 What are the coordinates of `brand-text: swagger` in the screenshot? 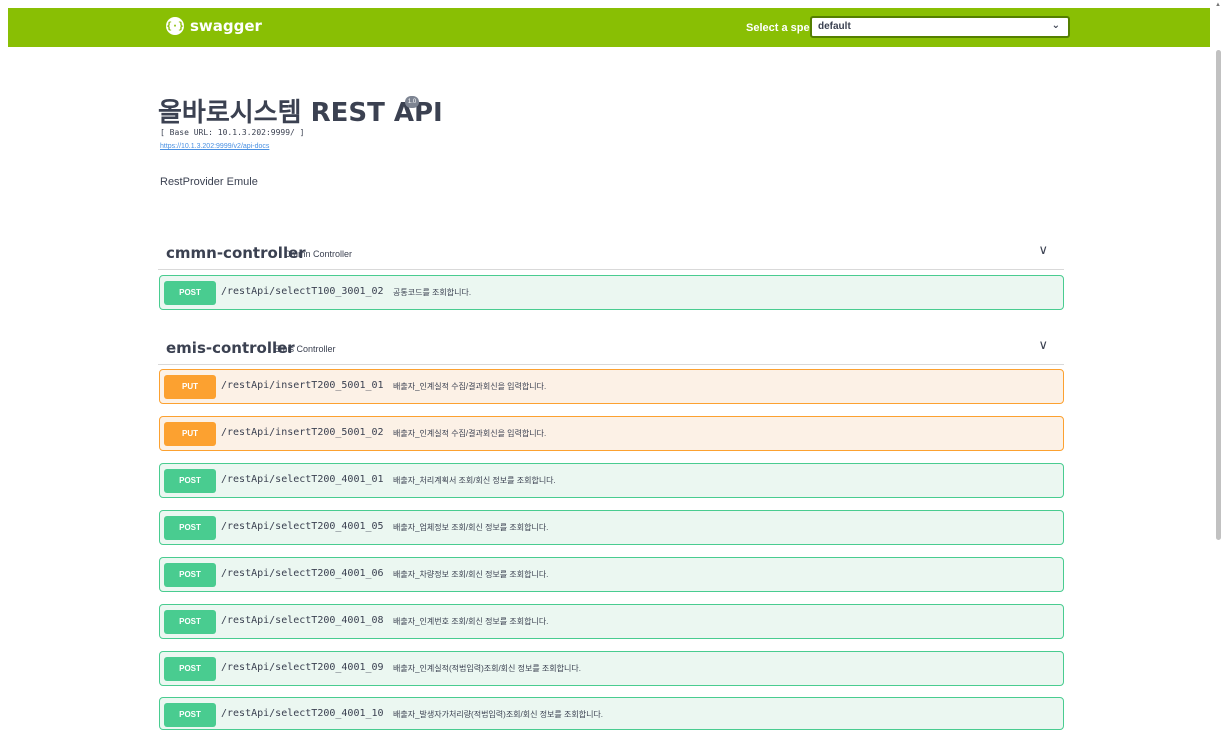 It's located at (226, 26).